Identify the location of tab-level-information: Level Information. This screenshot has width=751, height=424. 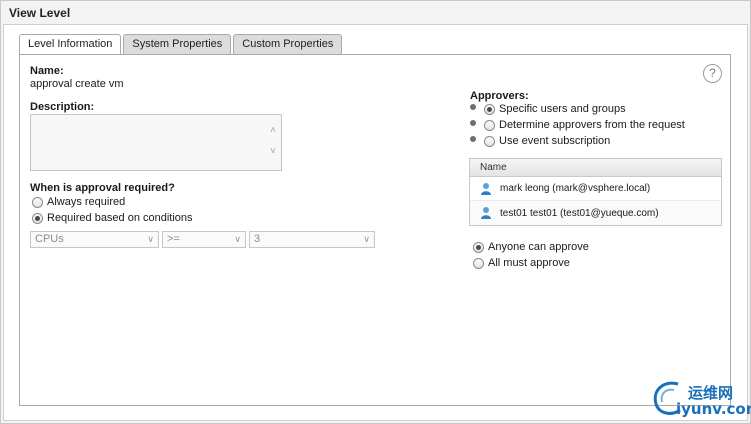
(70, 44).